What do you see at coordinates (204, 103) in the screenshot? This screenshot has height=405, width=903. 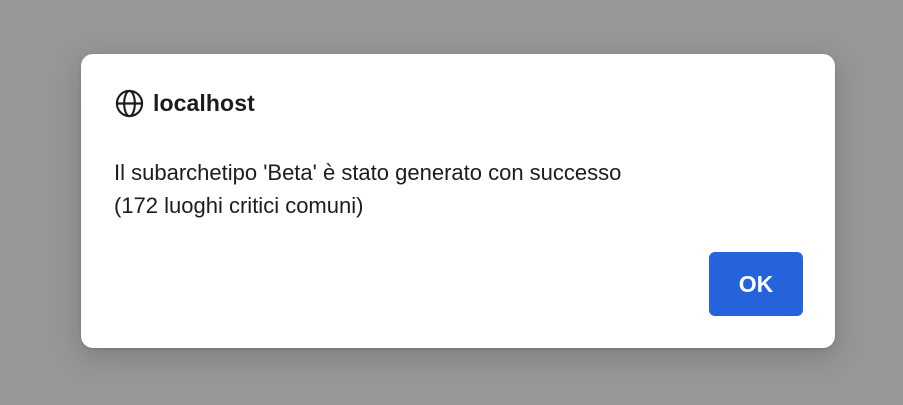 I see `dialog-host-title: localhost` at bounding box center [204, 103].